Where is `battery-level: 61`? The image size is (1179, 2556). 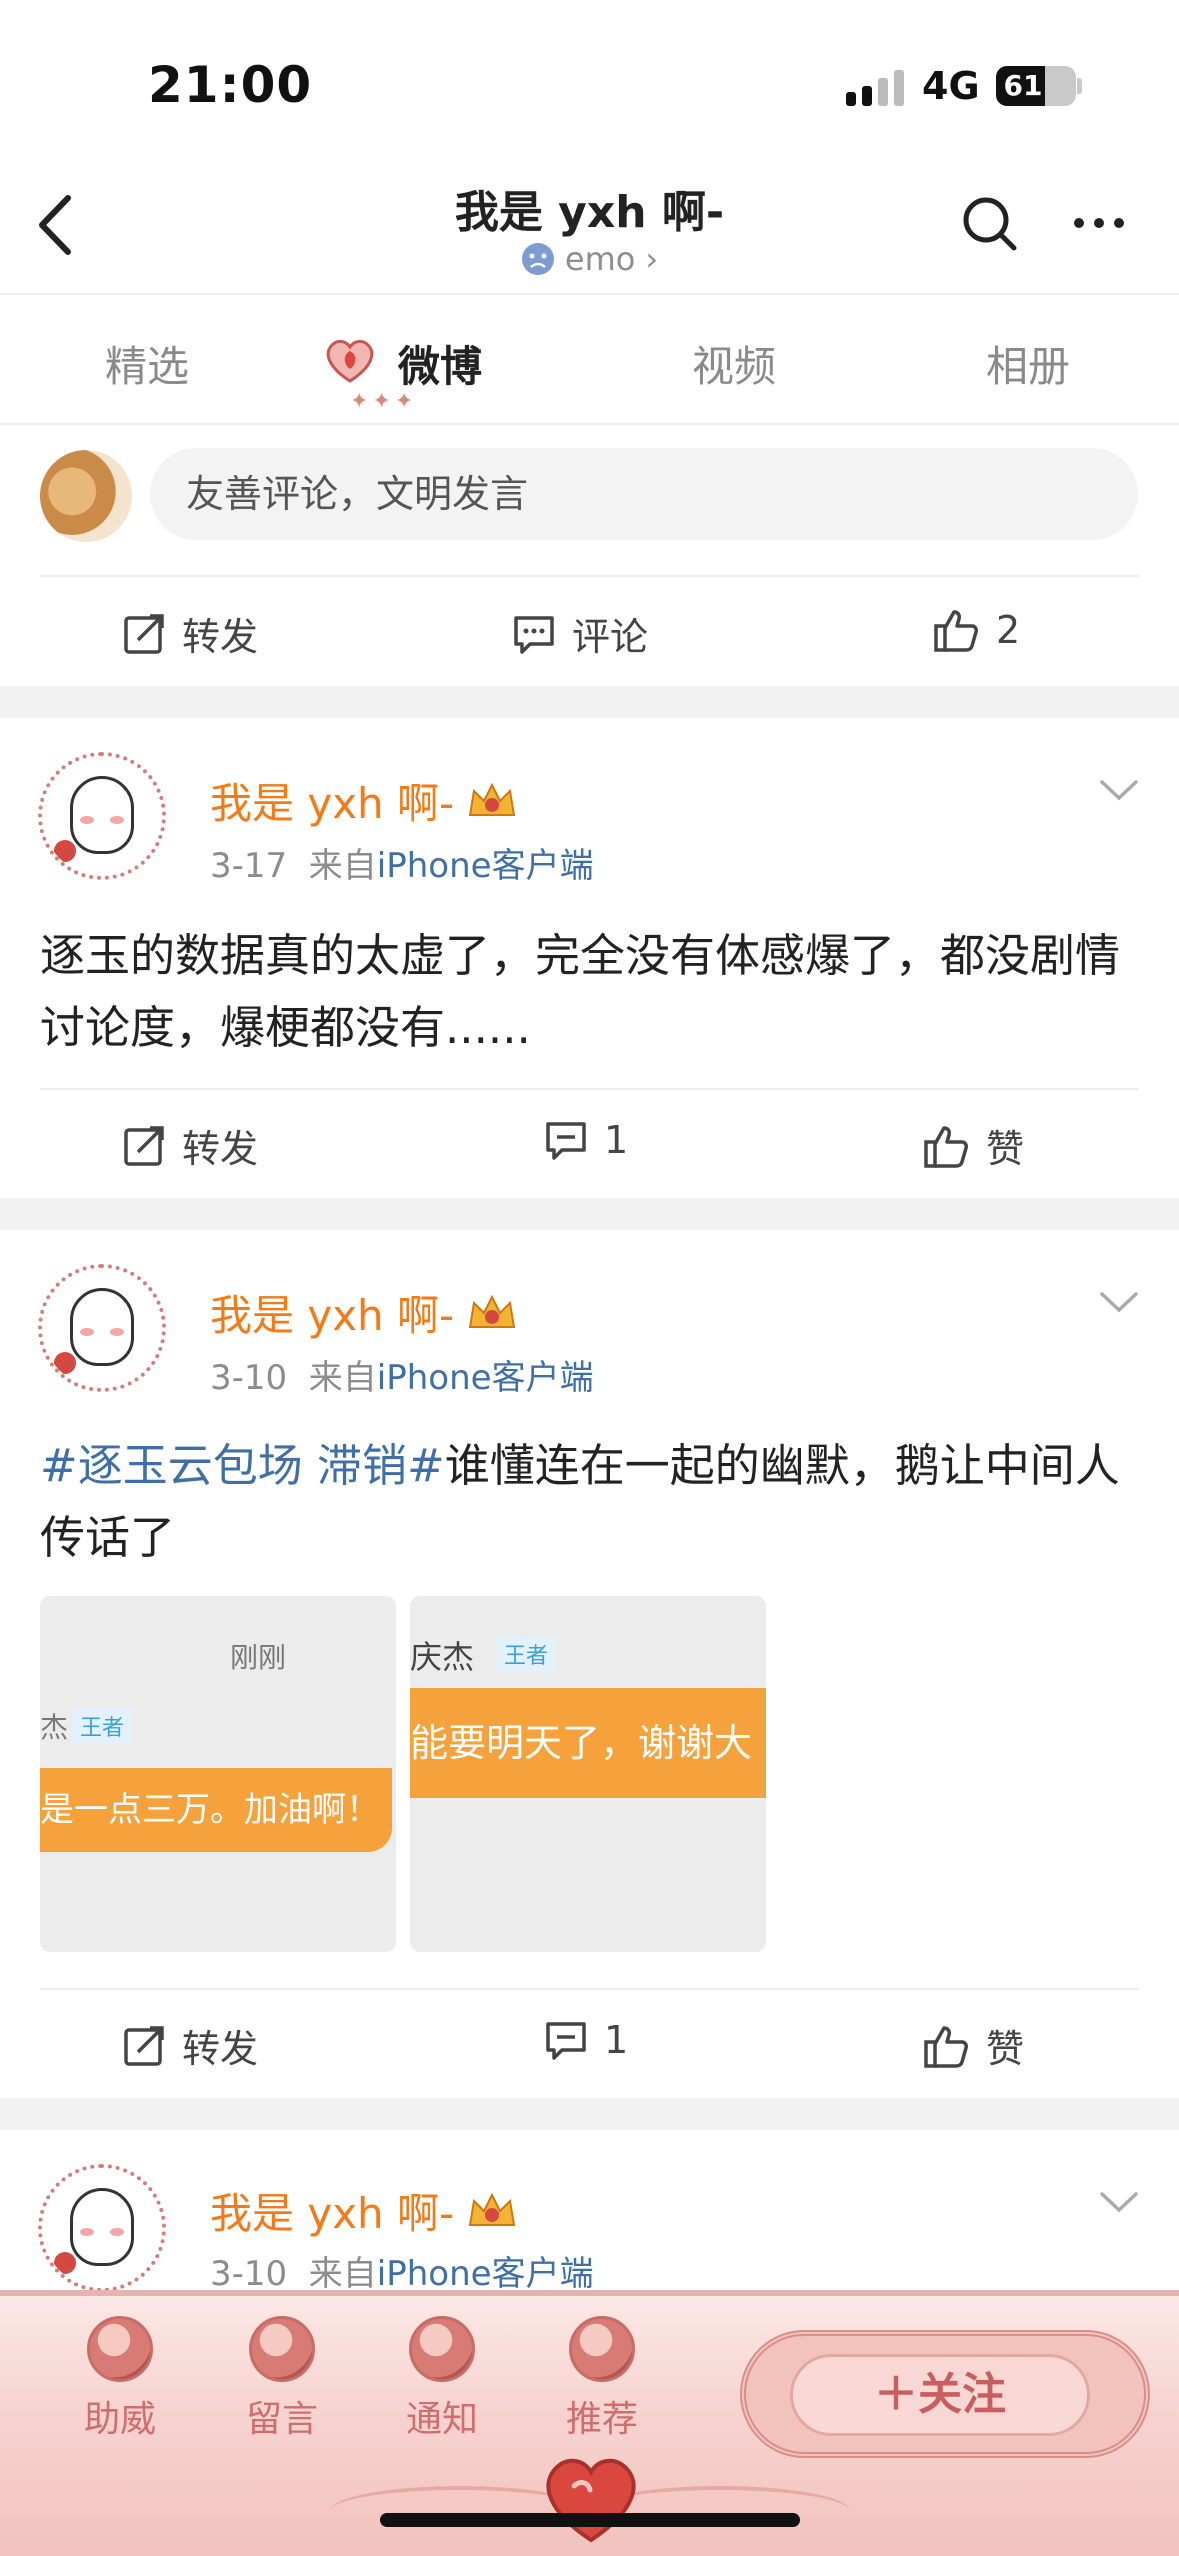 battery-level: 61 is located at coordinates (1023, 85).